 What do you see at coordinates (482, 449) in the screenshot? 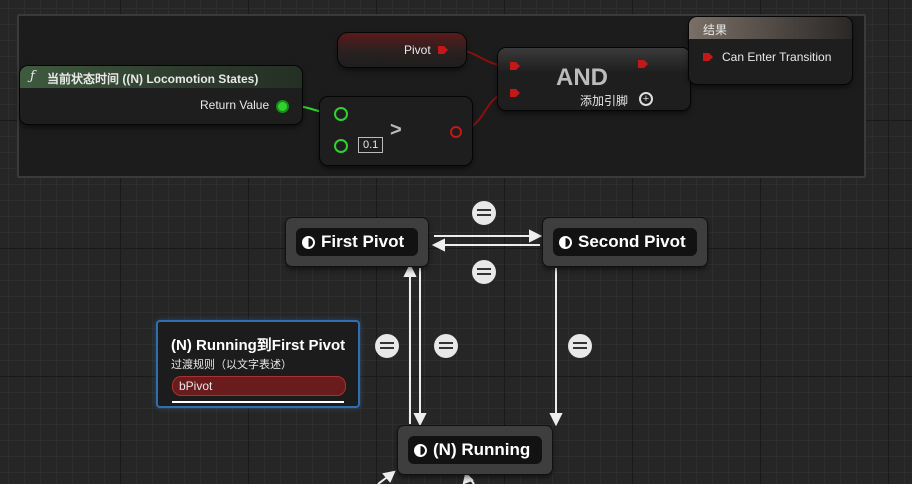
I see `state-running-label: (N) Running` at bounding box center [482, 449].